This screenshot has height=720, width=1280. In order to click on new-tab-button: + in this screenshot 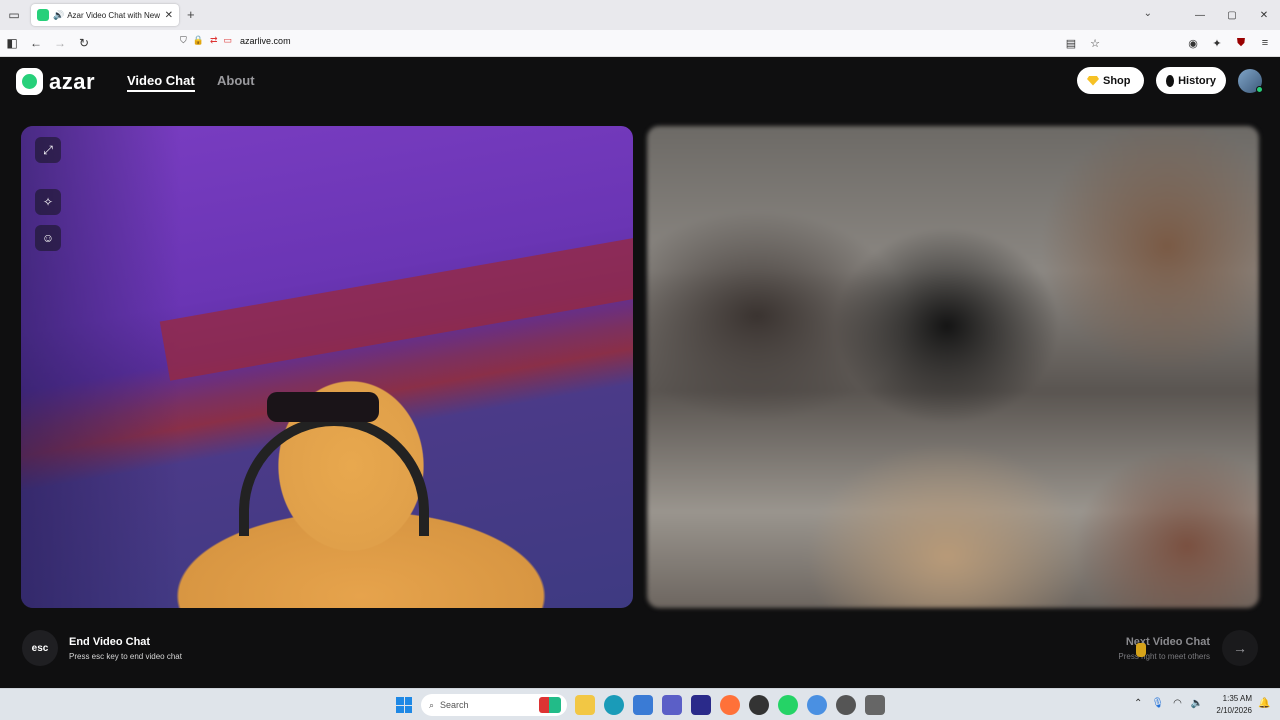, I will do `click(191, 14)`.